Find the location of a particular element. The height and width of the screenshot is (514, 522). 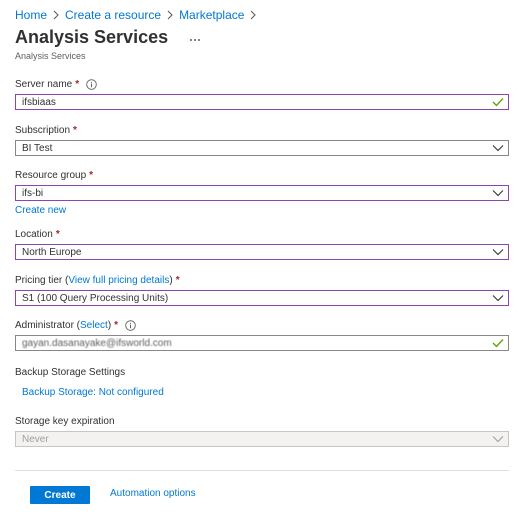

breadcrumb-home: Home is located at coordinates (31, 15).